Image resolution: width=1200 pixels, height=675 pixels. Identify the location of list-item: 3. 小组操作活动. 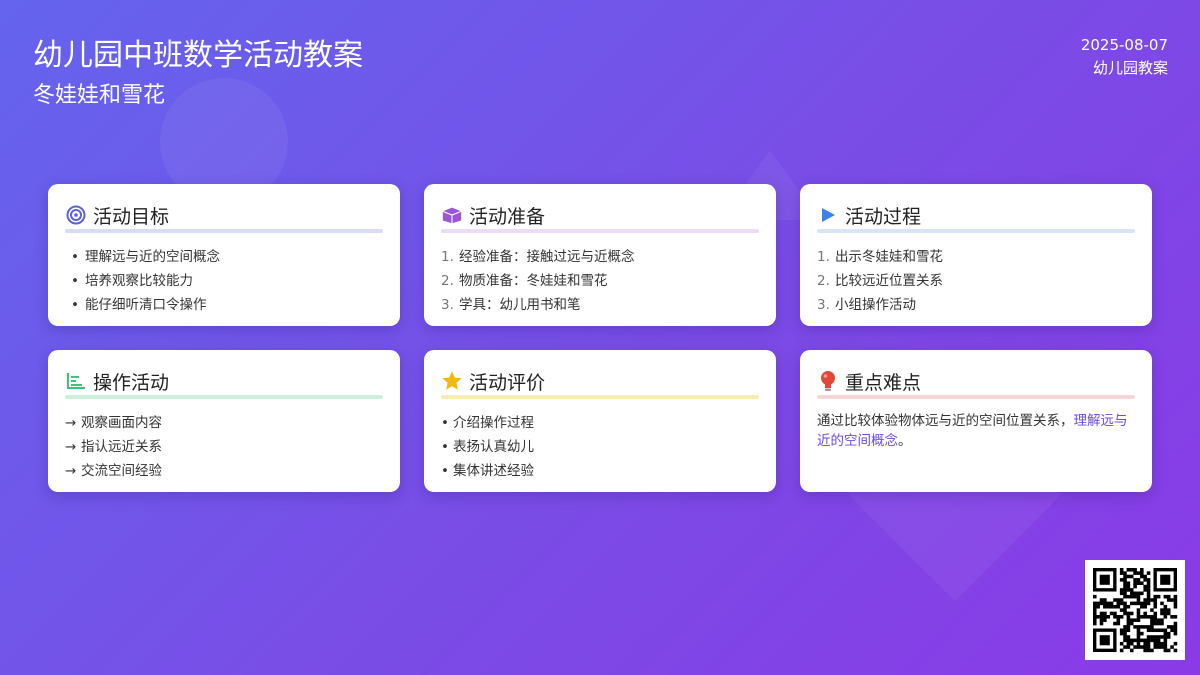
(866, 305).